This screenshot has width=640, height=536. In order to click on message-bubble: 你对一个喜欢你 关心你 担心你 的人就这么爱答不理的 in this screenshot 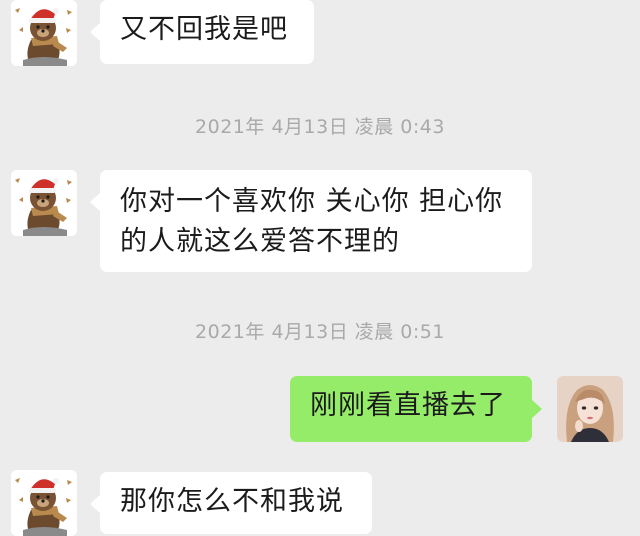, I will do `click(311, 221)`.